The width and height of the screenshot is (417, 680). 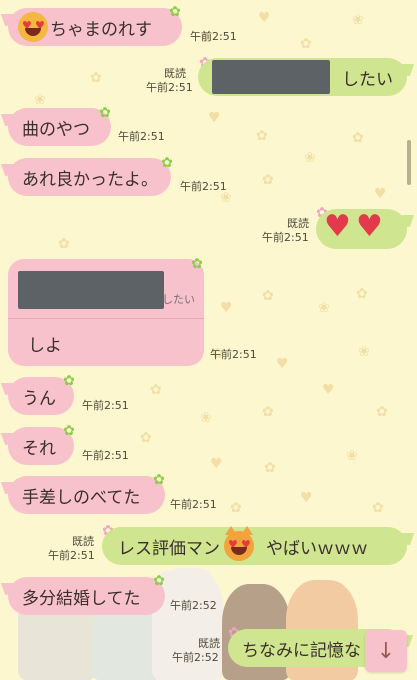 I want to click on message-text: それ, so click(x=39, y=448).